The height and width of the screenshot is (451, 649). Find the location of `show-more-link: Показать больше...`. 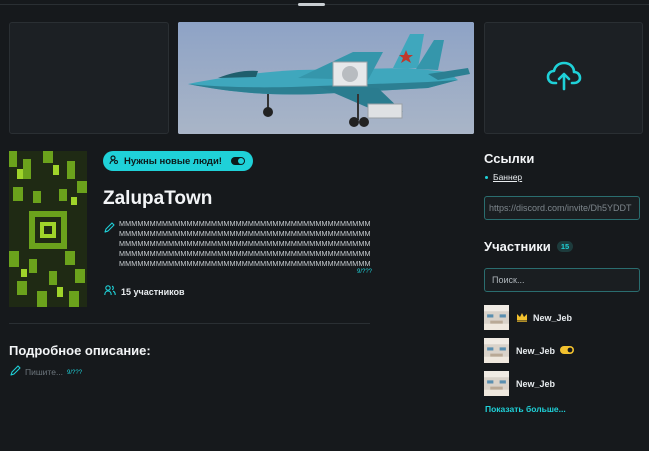

show-more-link: Показать больше... is located at coordinates (525, 409).